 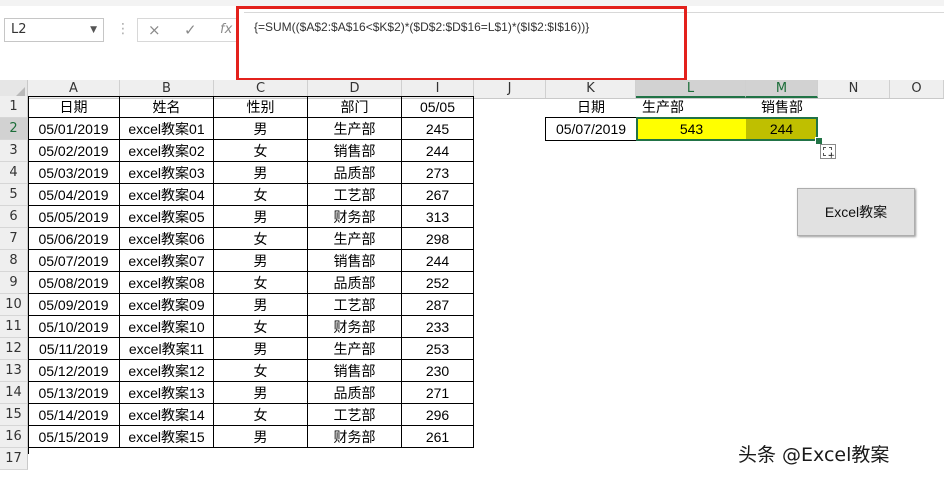 I want to click on header-cell-value: 05/05, so click(x=438, y=107).